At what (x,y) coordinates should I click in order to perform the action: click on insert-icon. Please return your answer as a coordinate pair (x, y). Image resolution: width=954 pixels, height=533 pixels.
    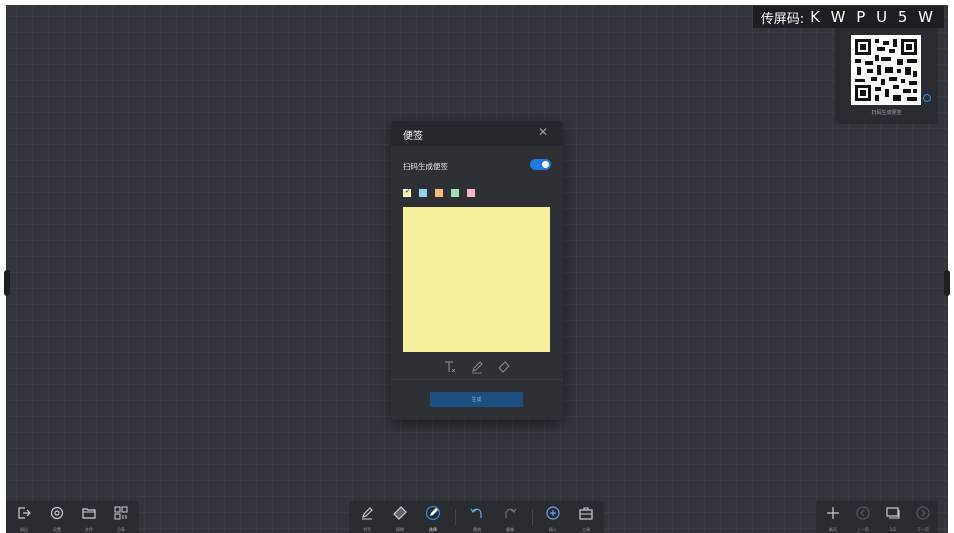
    Looking at the image, I should click on (553, 513).